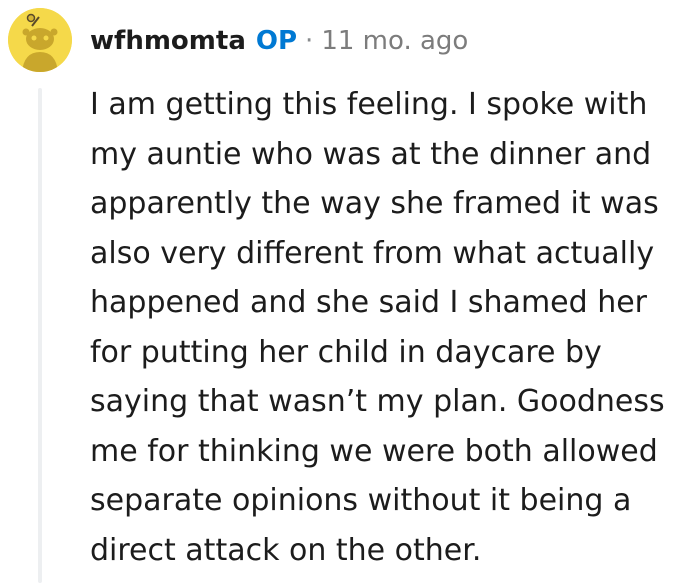 The image size is (700, 583). I want to click on snoo-avatar-graphic, so click(40, 40).